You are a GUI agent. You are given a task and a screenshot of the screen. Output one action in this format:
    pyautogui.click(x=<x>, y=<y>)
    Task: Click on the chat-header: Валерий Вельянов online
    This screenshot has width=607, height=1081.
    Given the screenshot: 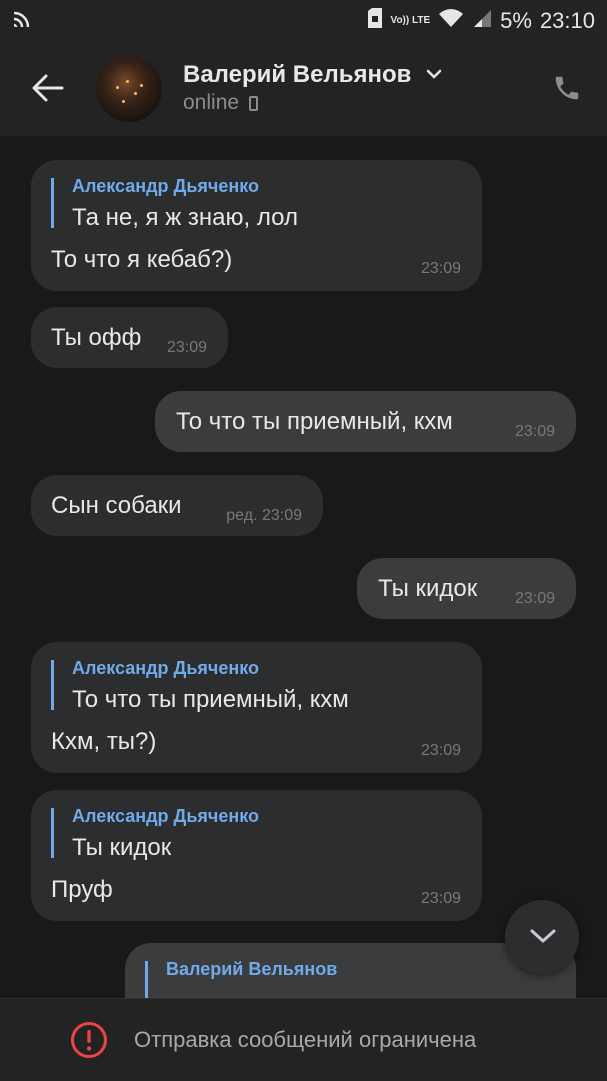 What is the action you would take?
    pyautogui.click(x=303, y=89)
    